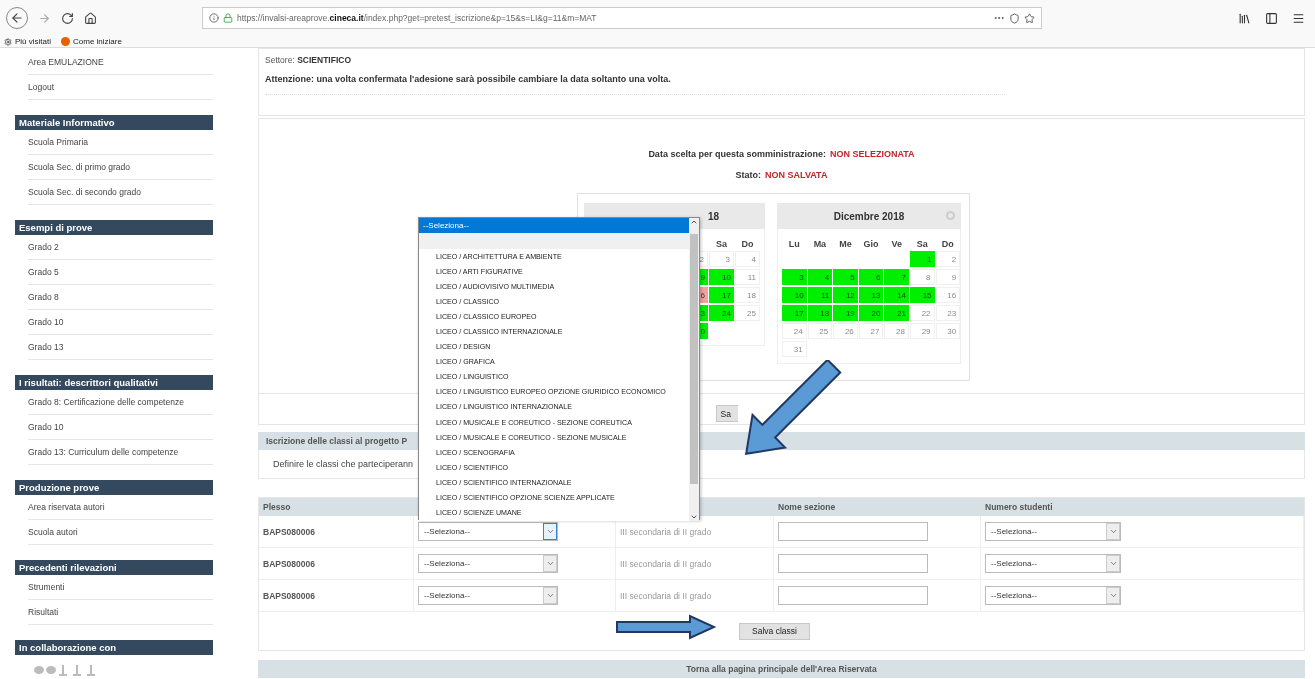  Describe the element at coordinates (820, 244) in the screenshot. I see `weekday-label: Ma` at that location.